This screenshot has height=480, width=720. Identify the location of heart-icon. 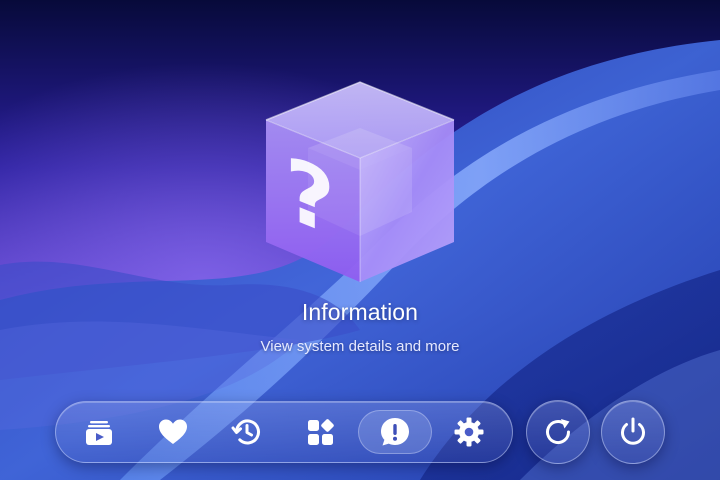
(173, 431).